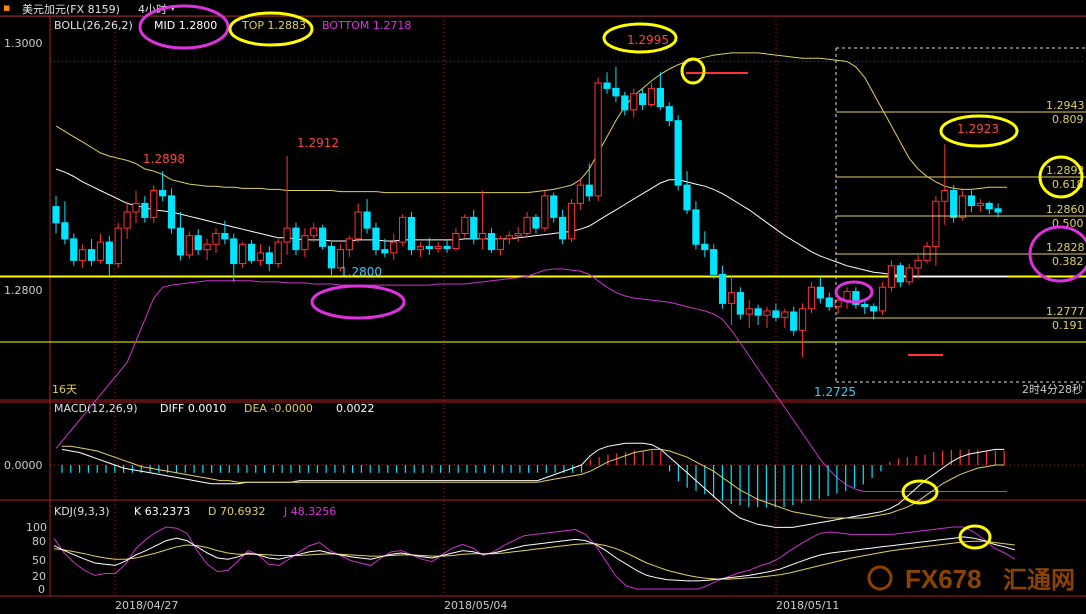  What do you see at coordinates (39, 541) in the screenshot?
I see `kdj-y-tick-80: 80` at bounding box center [39, 541].